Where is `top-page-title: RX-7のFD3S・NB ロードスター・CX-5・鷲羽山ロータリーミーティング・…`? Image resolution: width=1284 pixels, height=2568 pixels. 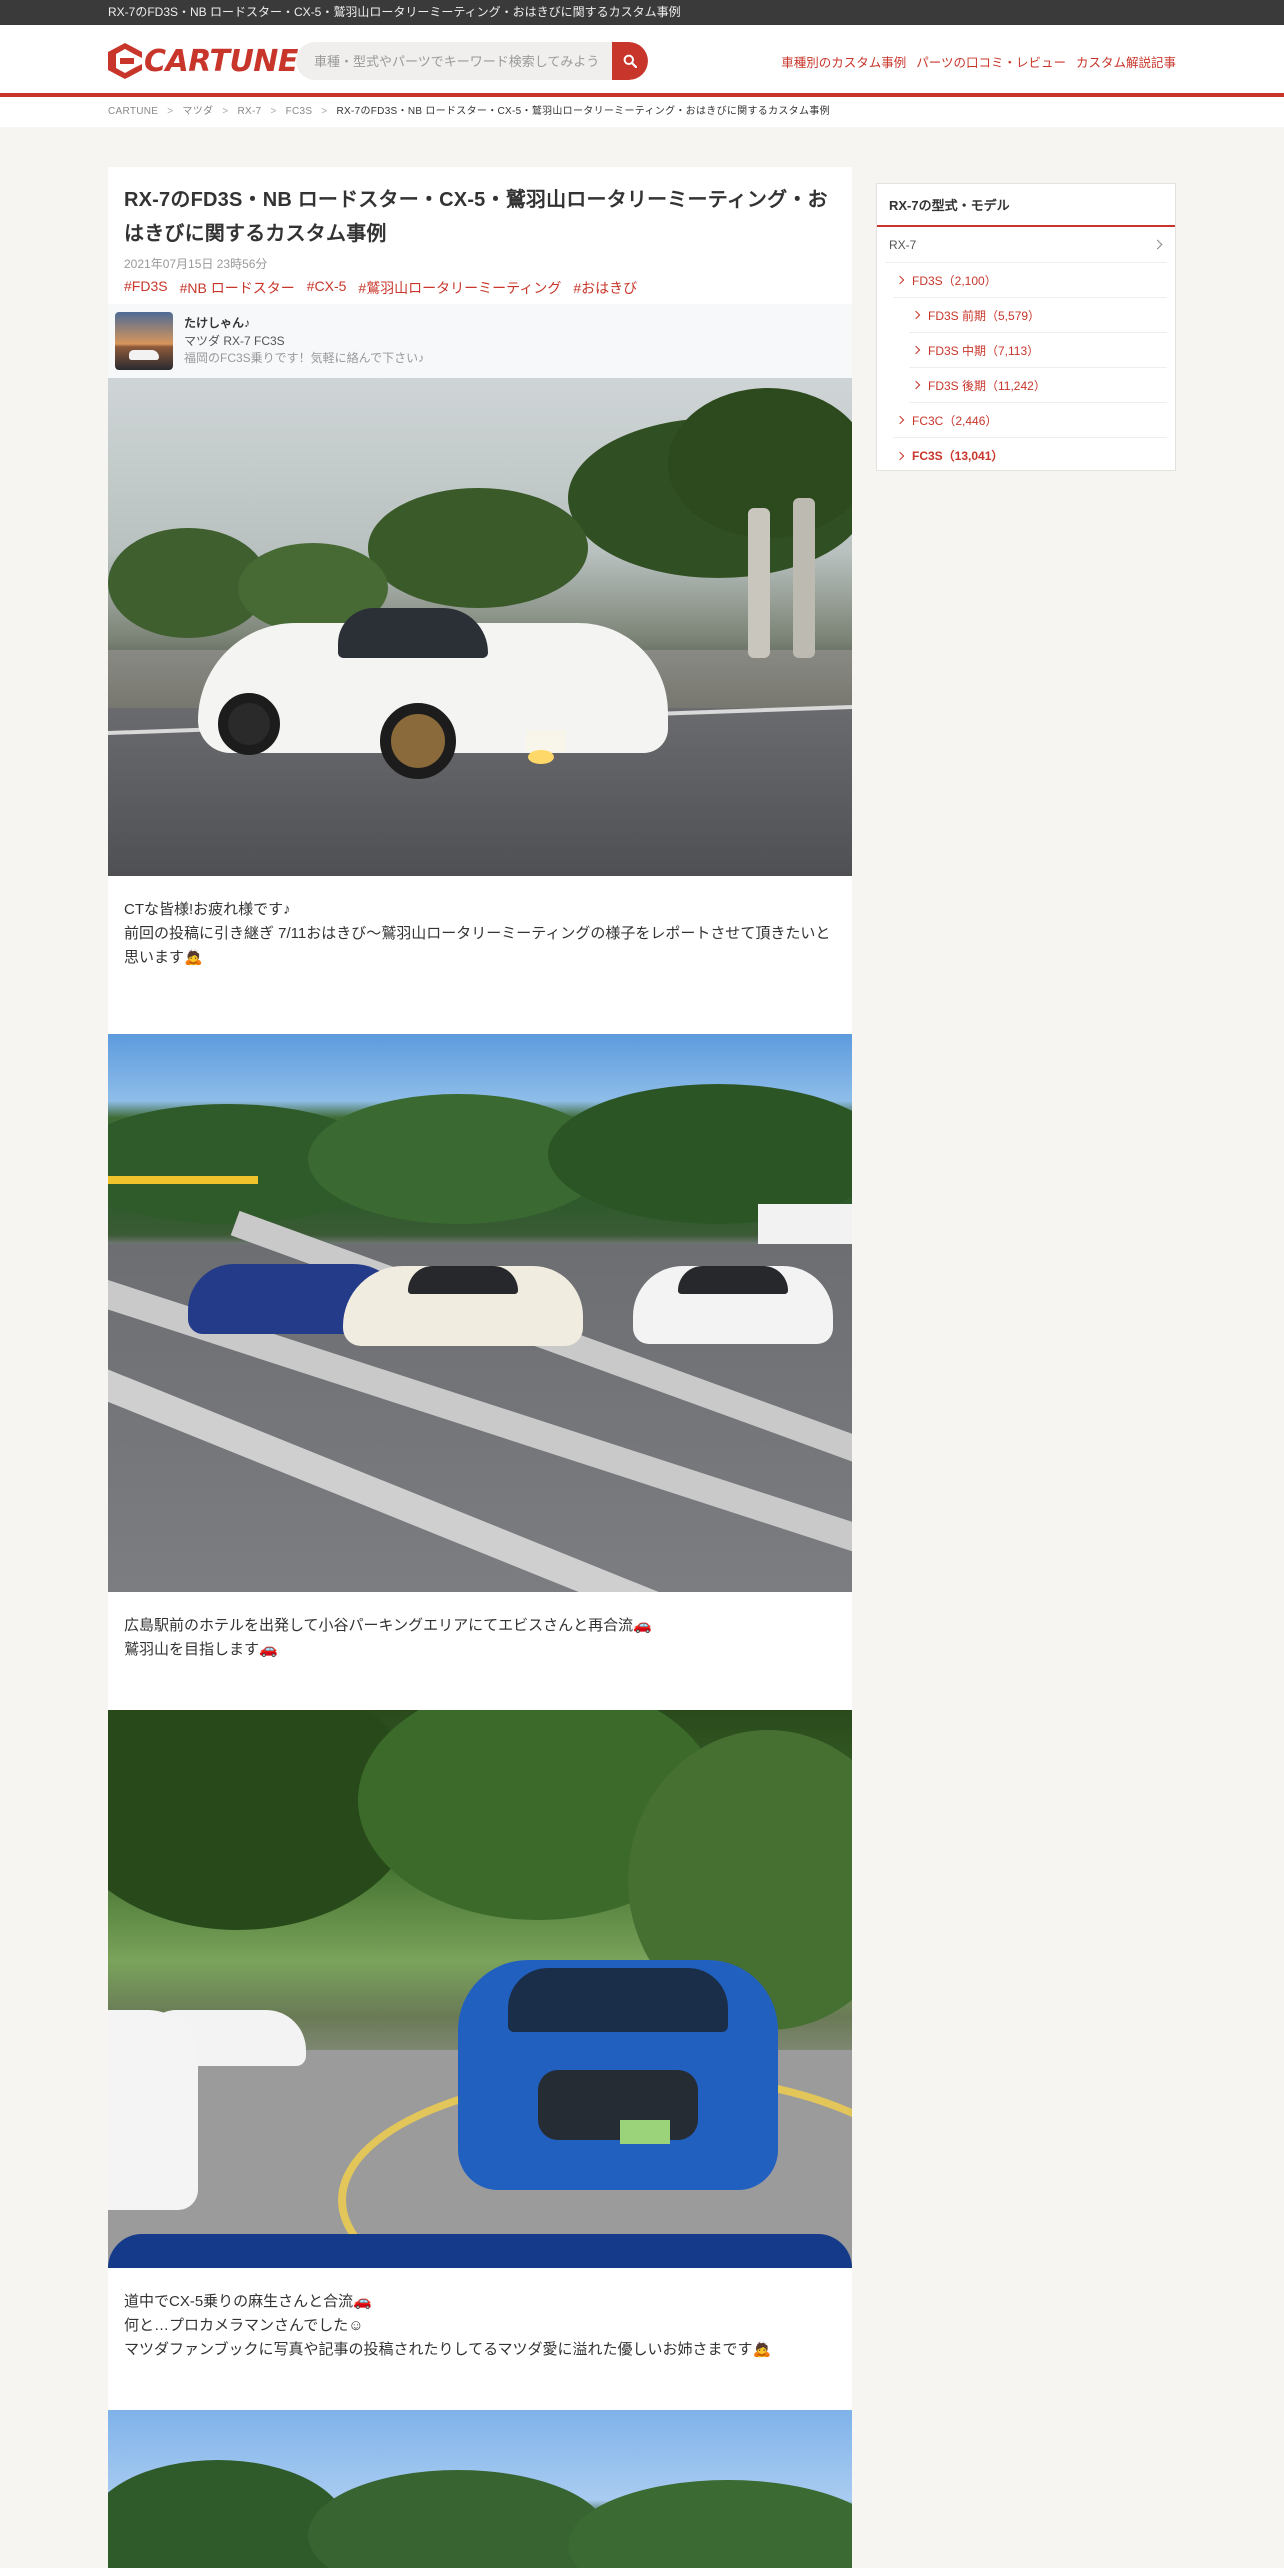
top-page-title: RX-7のFD3S・NB ロードスター・CX-5・鷲羽山ロータリーミーティング・… is located at coordinates (394, 12).